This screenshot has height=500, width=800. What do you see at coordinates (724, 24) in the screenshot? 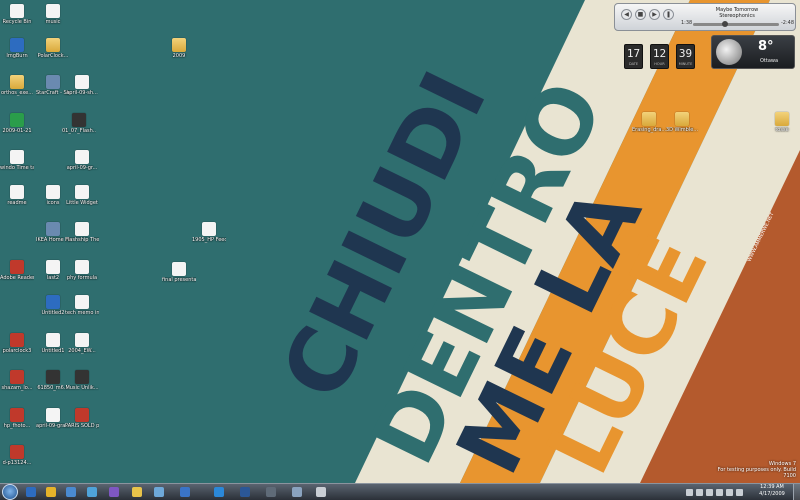
I see `media-progress-knob` at bounding box center [724, 24].